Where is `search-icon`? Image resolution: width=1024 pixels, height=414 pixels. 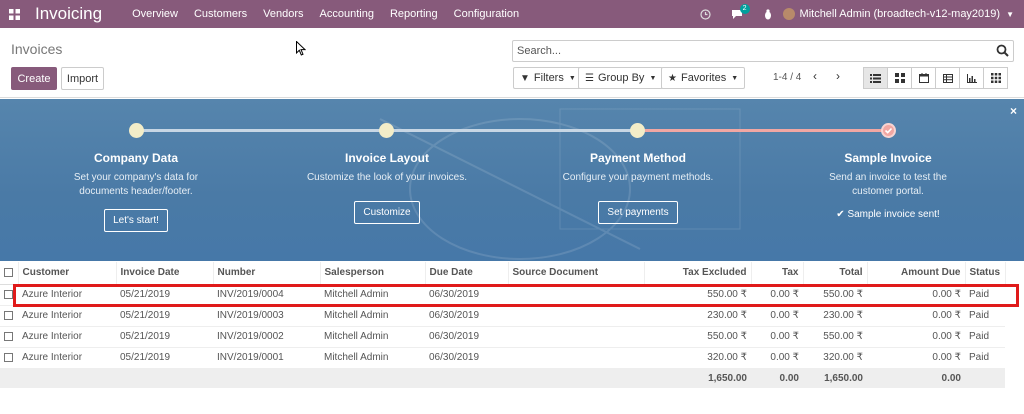
search-icon is located at coordinates (1002, 52).